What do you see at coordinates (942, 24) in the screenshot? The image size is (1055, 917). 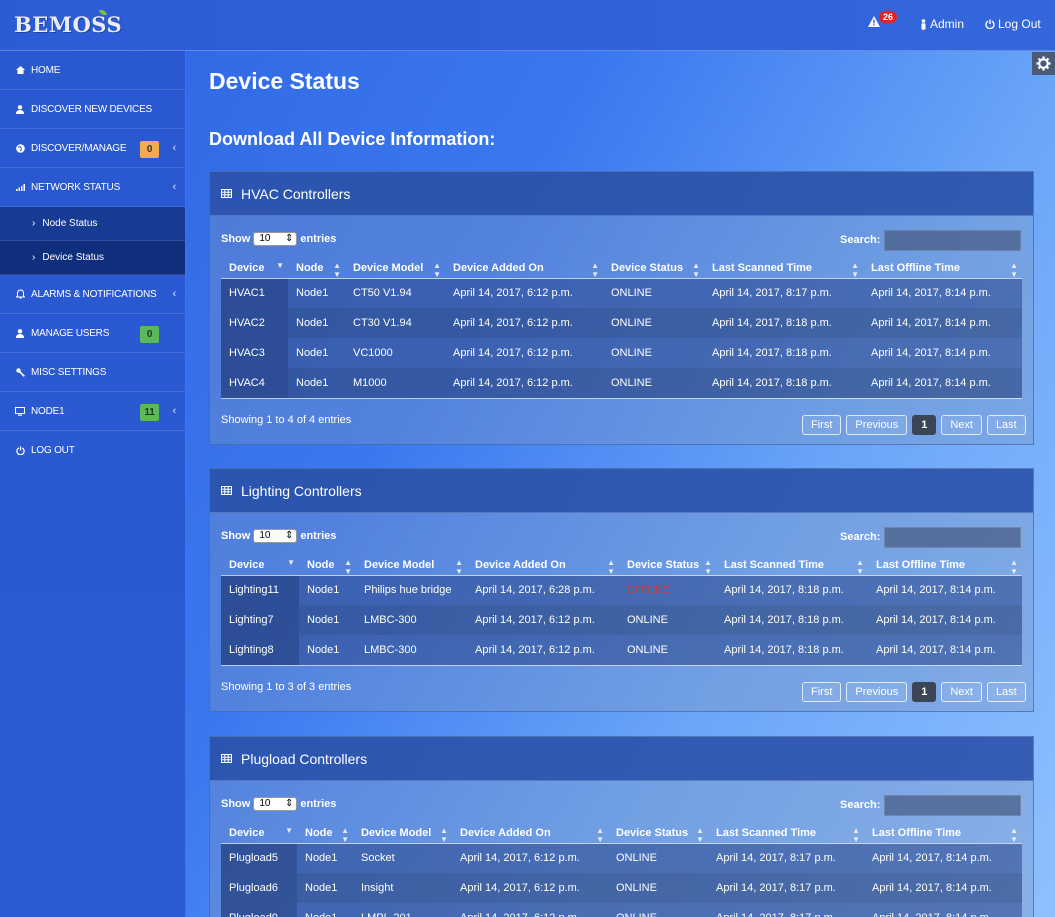 I see `admin-link: Admin` at bounding box center [942, 24].